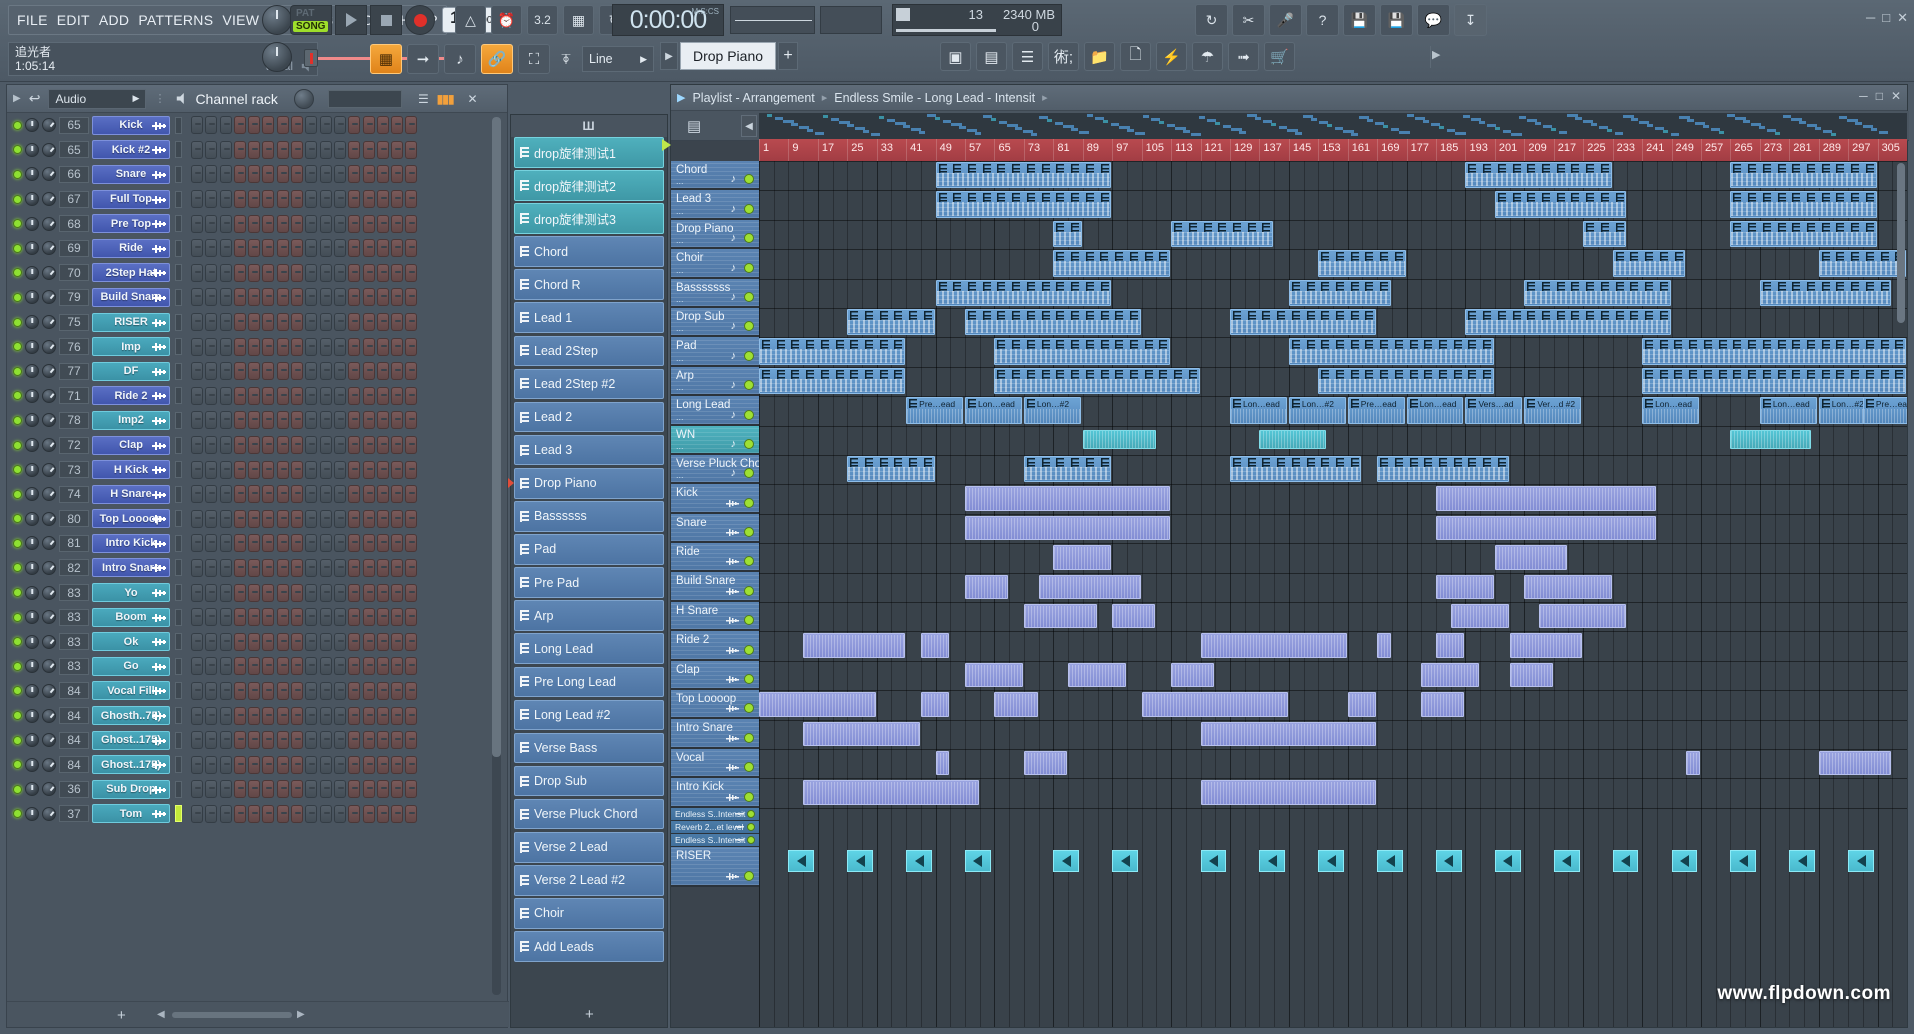 This screenshot has height=1034, width=1914. What do you see at coordinates (589, 847) in the screenshot?
I see `pattern-list-item: Verse 2 Lead` at bounding box center [589, 847].